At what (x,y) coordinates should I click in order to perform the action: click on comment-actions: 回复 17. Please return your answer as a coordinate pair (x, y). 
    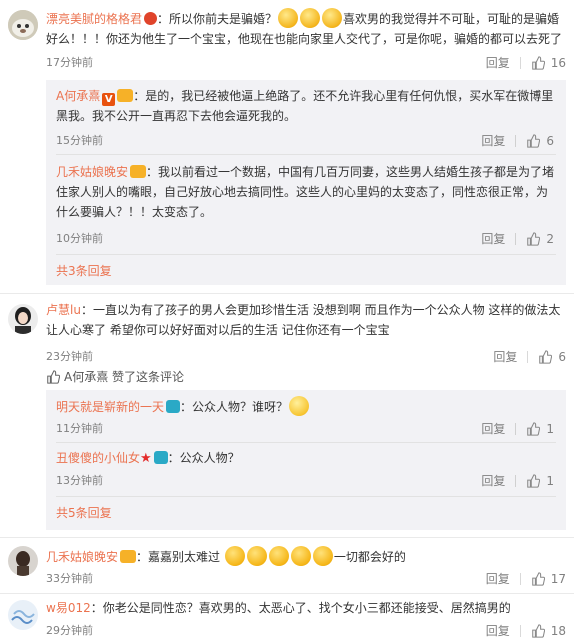
    Looking at the image, I should click on (526, 578).